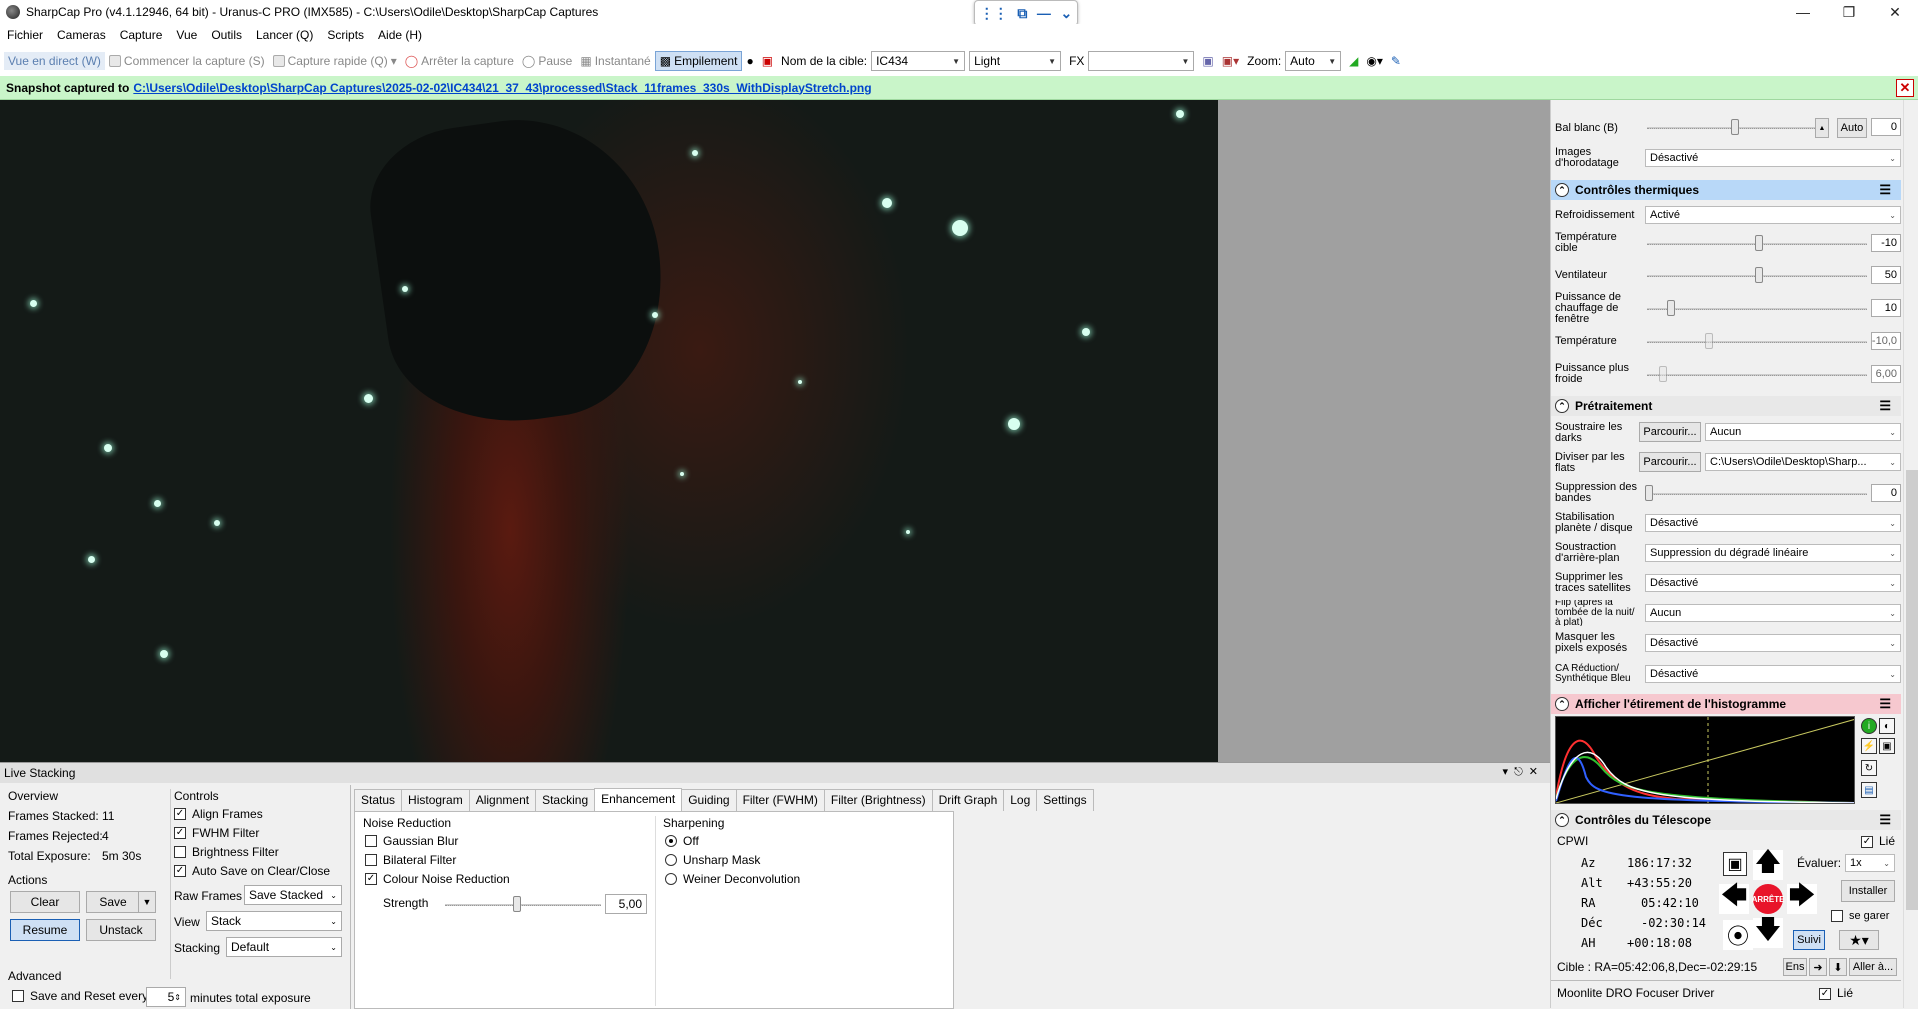 This screenshot has height=1009, width=1918. I want to click on target-temp-slider, so click(1757, 243).